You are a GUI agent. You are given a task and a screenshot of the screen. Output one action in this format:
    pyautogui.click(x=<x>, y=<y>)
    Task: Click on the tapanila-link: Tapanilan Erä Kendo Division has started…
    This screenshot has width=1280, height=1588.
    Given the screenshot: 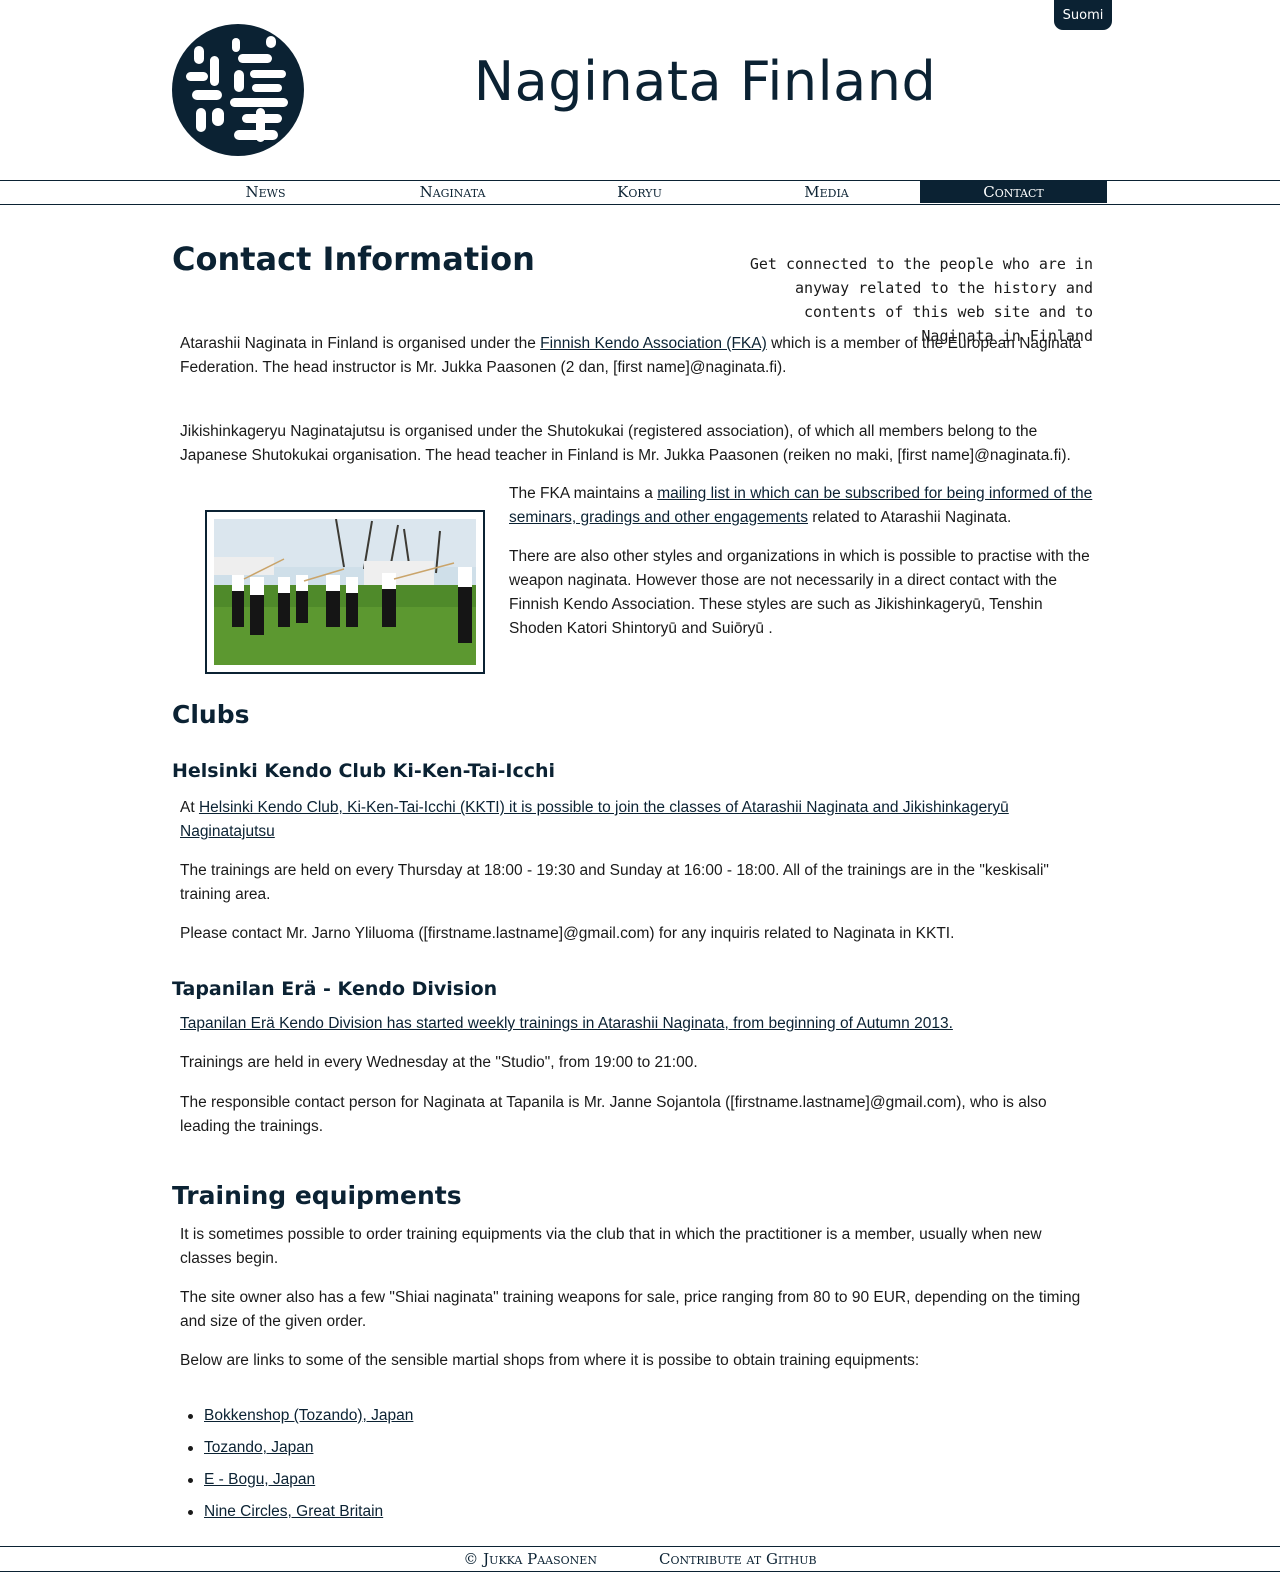 What is the action you would take?
    pyautogui.click(x=566, y=1023)
    